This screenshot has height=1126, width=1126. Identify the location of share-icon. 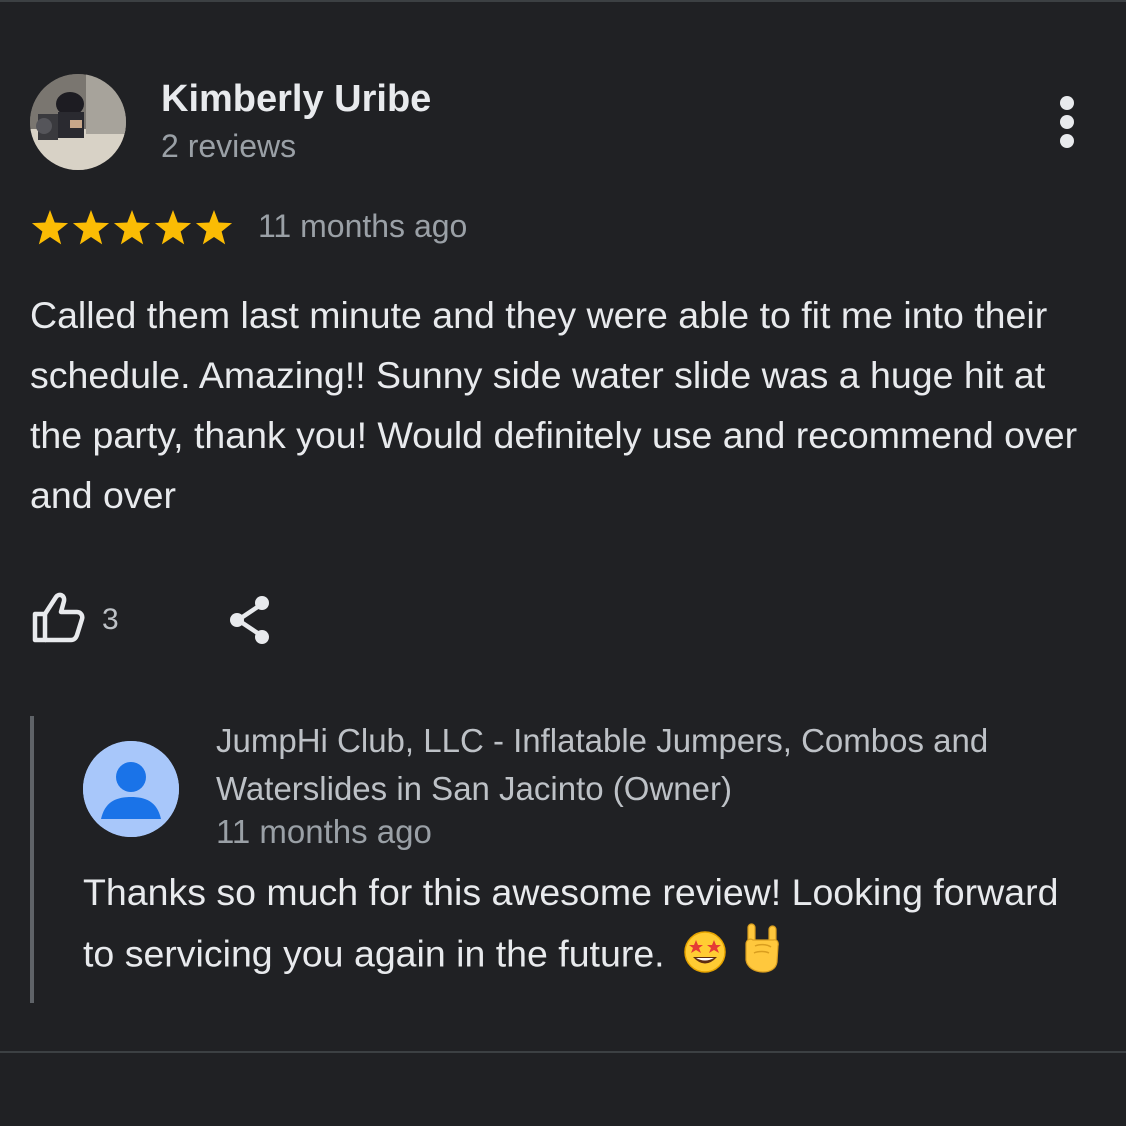
(249, 620).